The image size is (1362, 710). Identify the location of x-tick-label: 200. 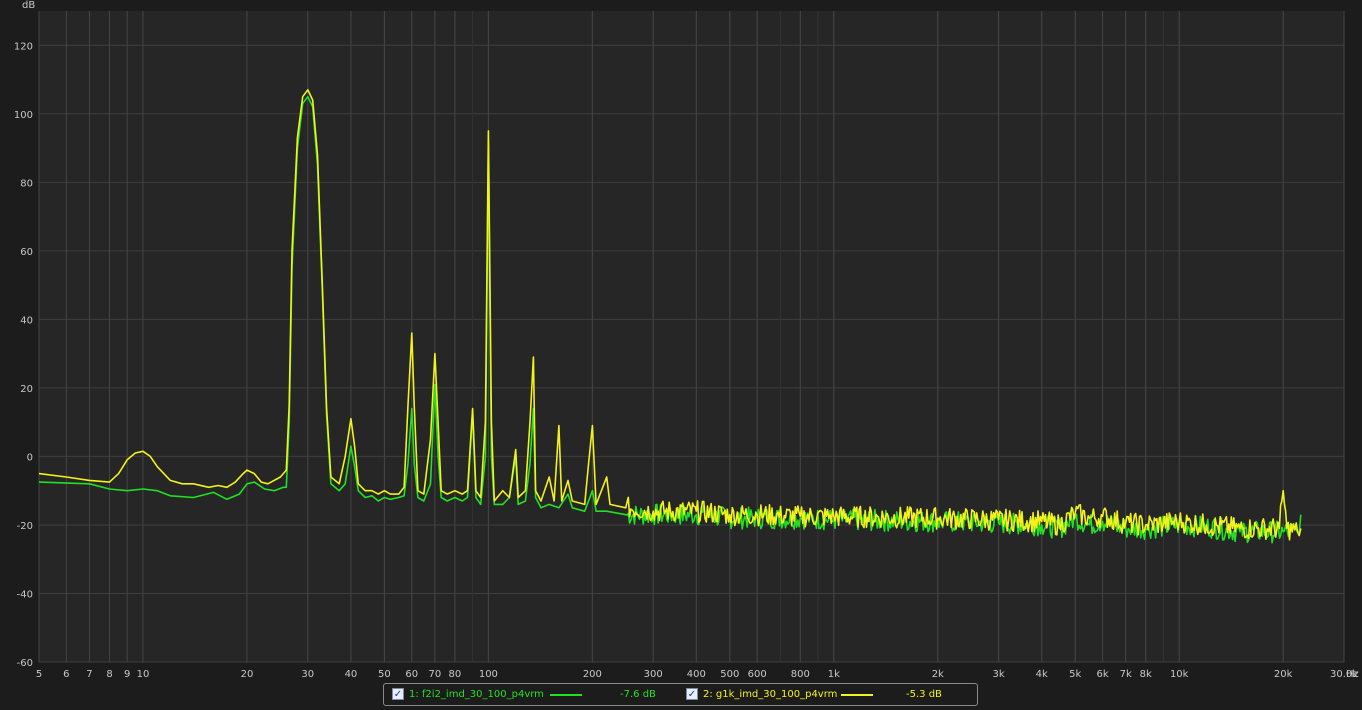
(592, 674).